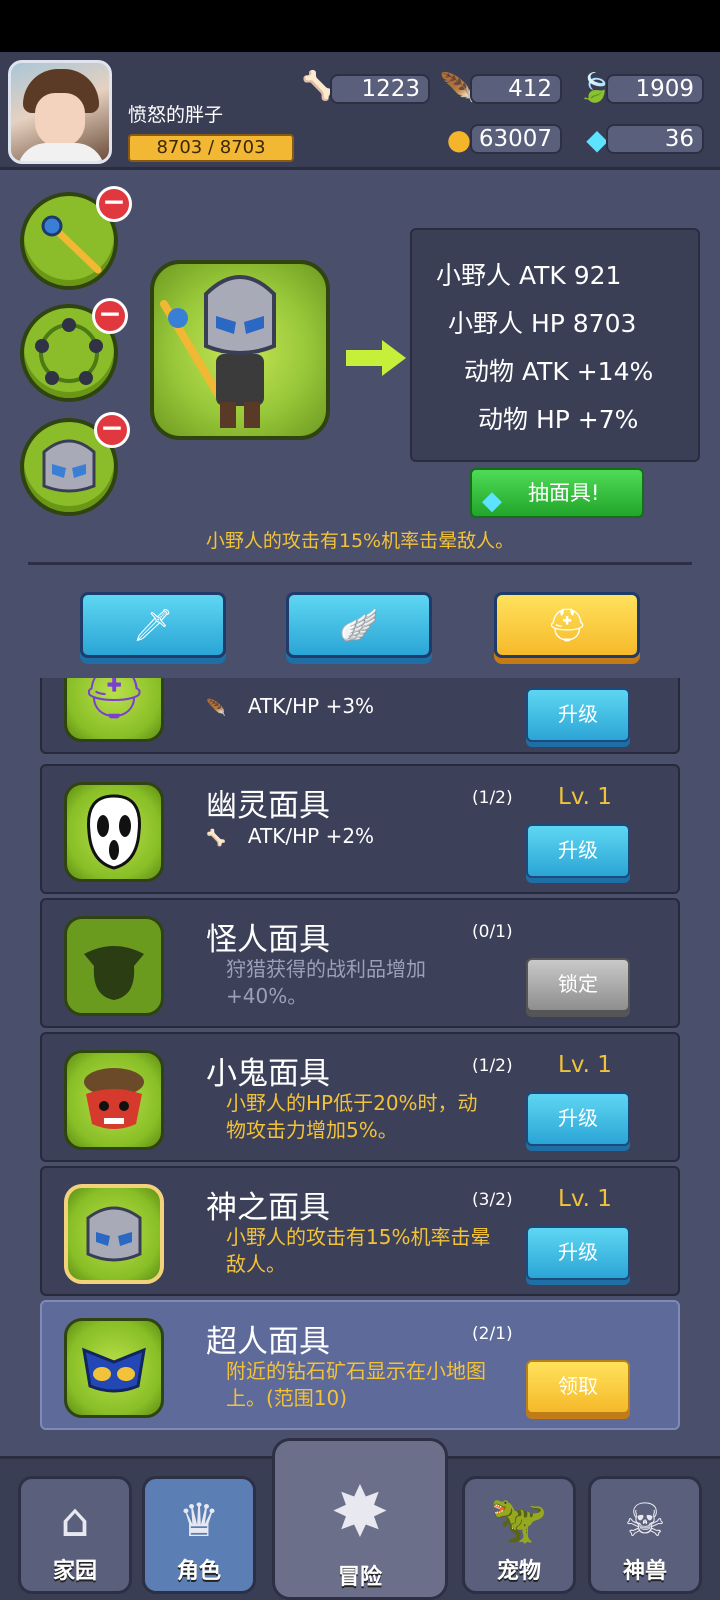 The width and height of the screenshot is (720, 1600). I want to click on locked-mask-icon, so click(114, 966).